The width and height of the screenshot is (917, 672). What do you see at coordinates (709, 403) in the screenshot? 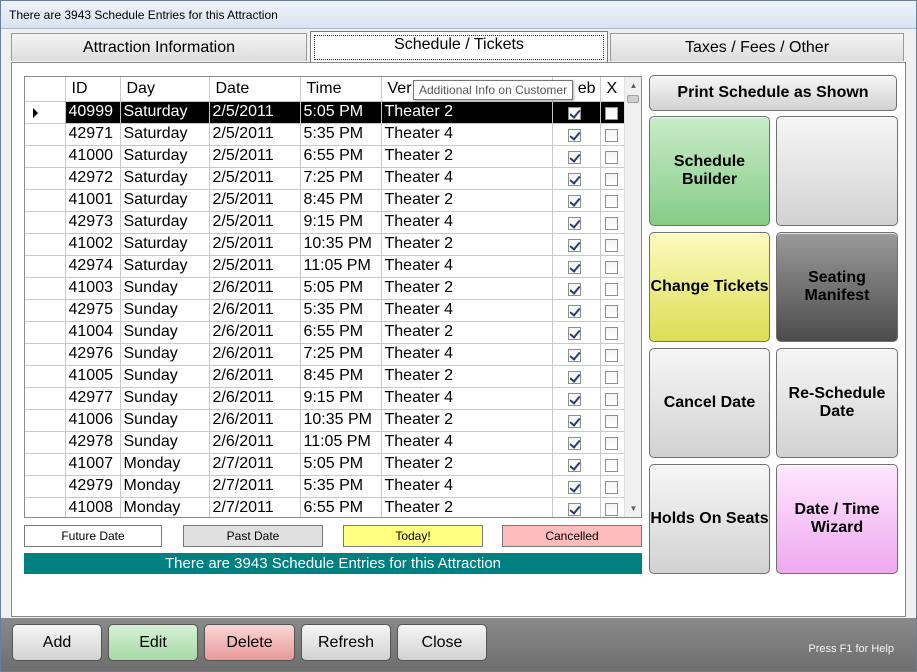
I see `cancel-date-button: Cancel Date` at bounding box center [709, 403].